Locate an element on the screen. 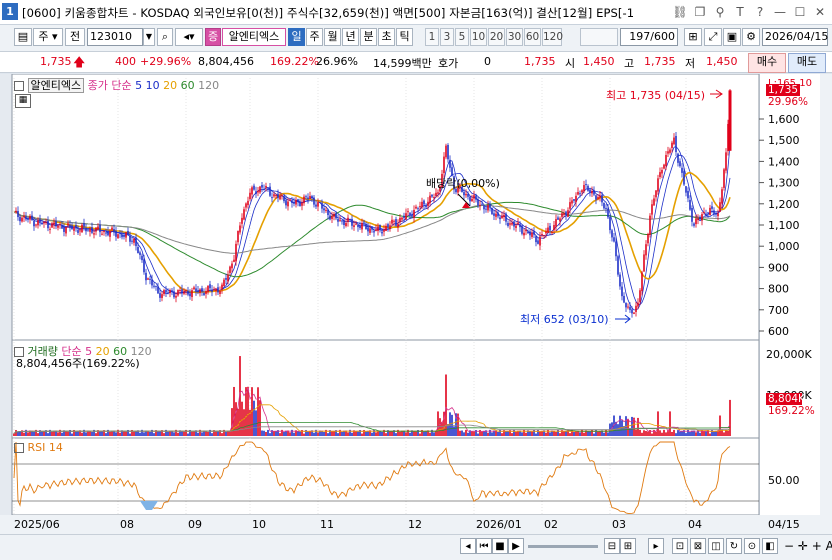 The width and height of the screenshot is (832, 560). stop-icon: ■ is located at coordinates (500, 546).